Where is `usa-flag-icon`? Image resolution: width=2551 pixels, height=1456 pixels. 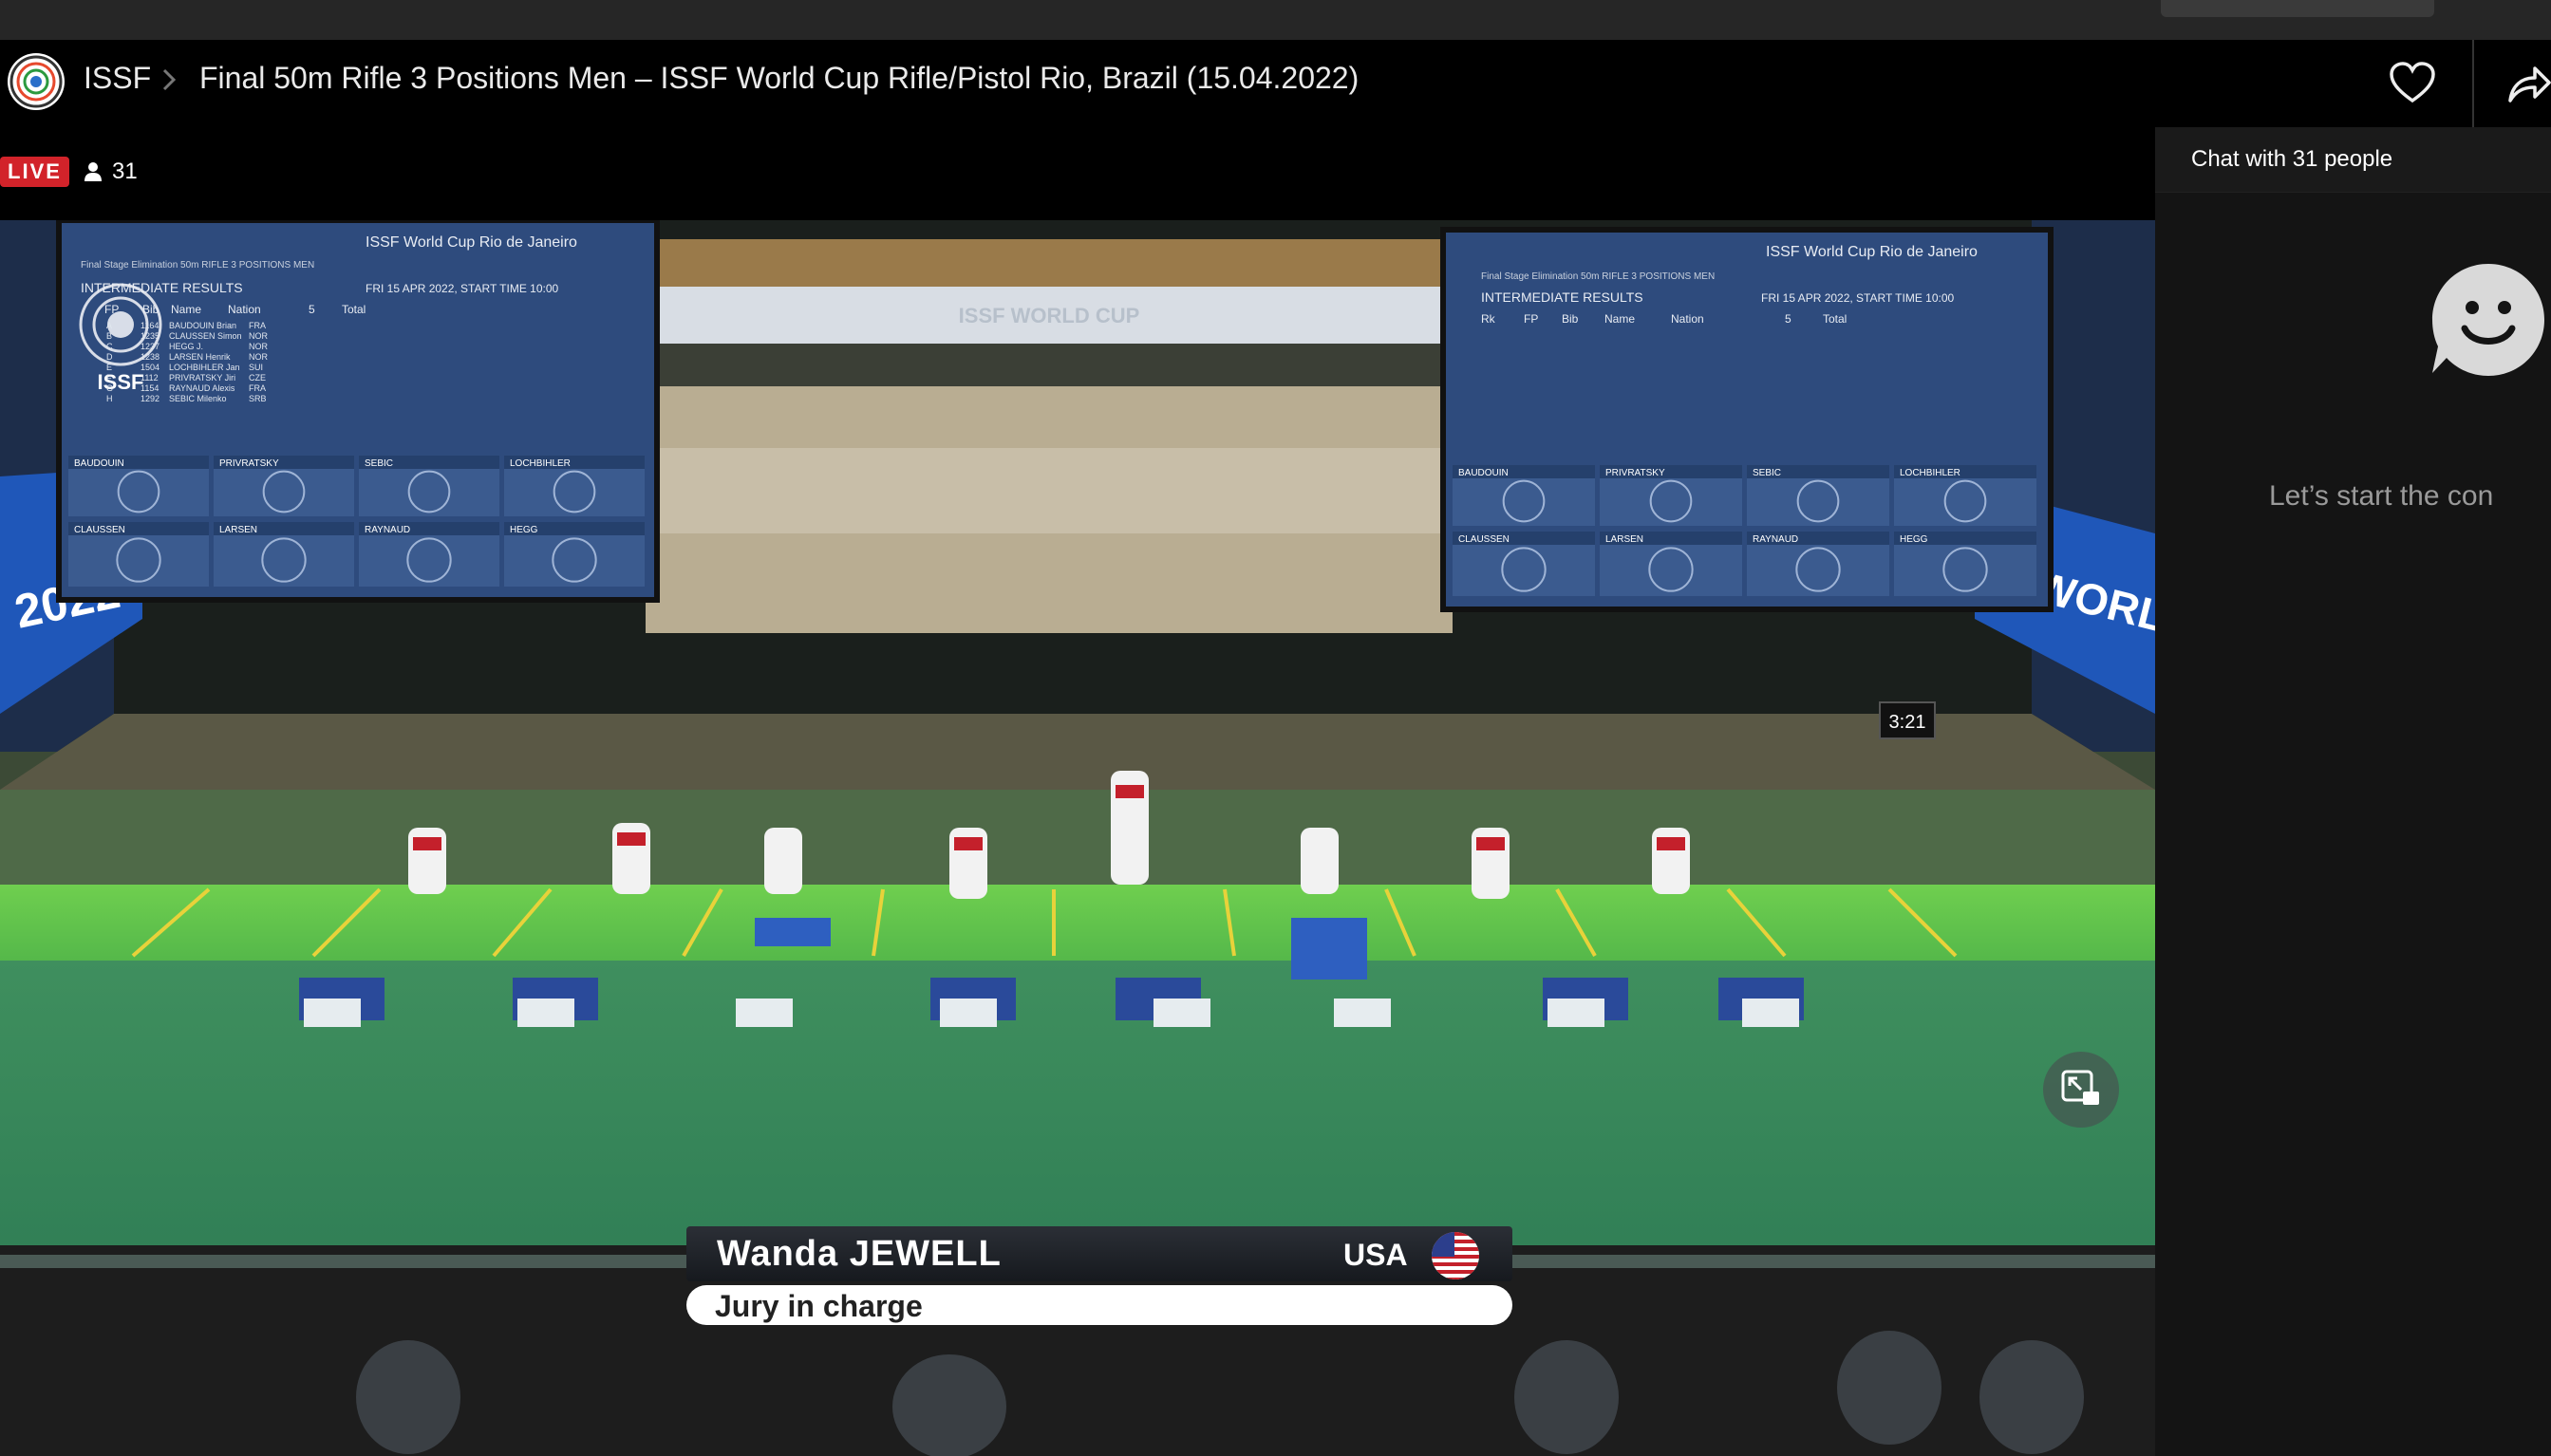
usa-flag-icon is located at coordinates (1455, 1256).